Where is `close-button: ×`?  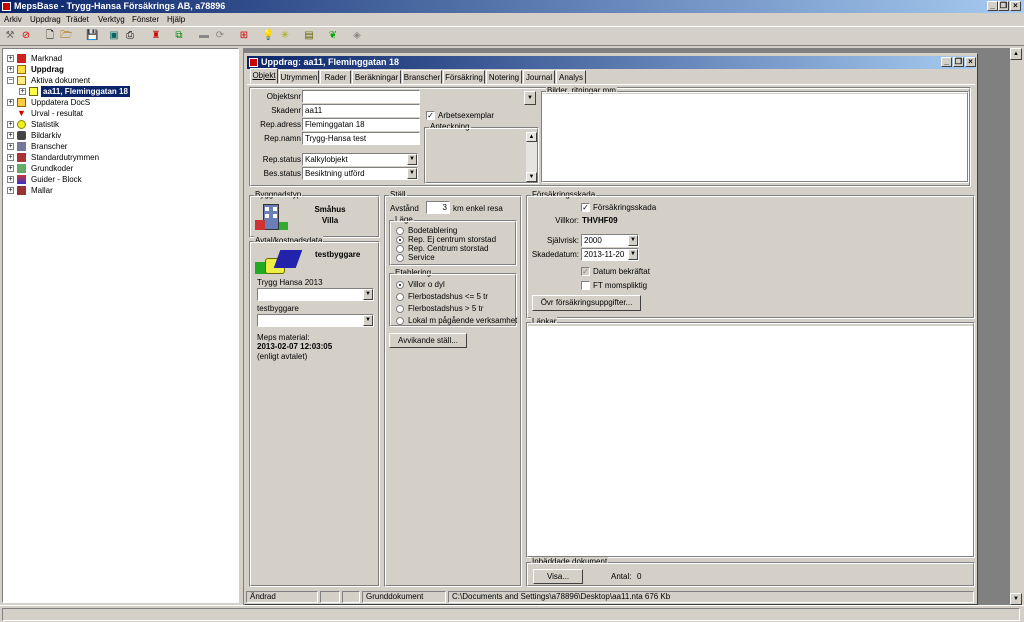
close-button: × is located at coordinates (1015, 6).